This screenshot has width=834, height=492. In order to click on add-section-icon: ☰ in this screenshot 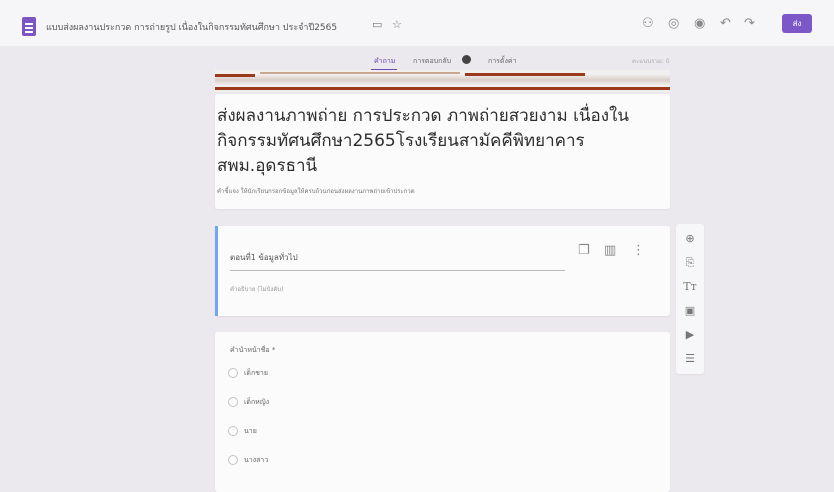, I will do `click(690, 358)`.